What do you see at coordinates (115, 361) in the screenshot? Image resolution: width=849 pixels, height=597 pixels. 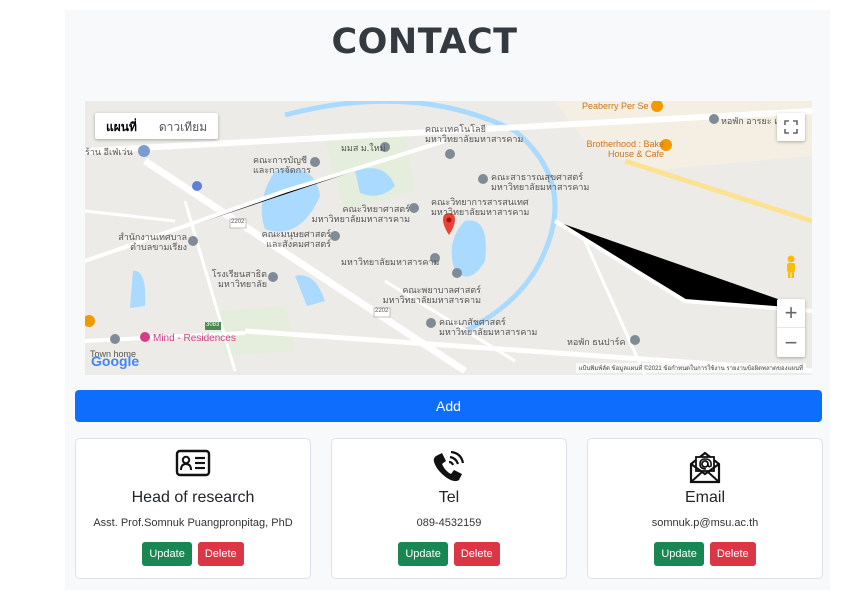 I see `google-logo: Google` at bounding box center [115, 361].